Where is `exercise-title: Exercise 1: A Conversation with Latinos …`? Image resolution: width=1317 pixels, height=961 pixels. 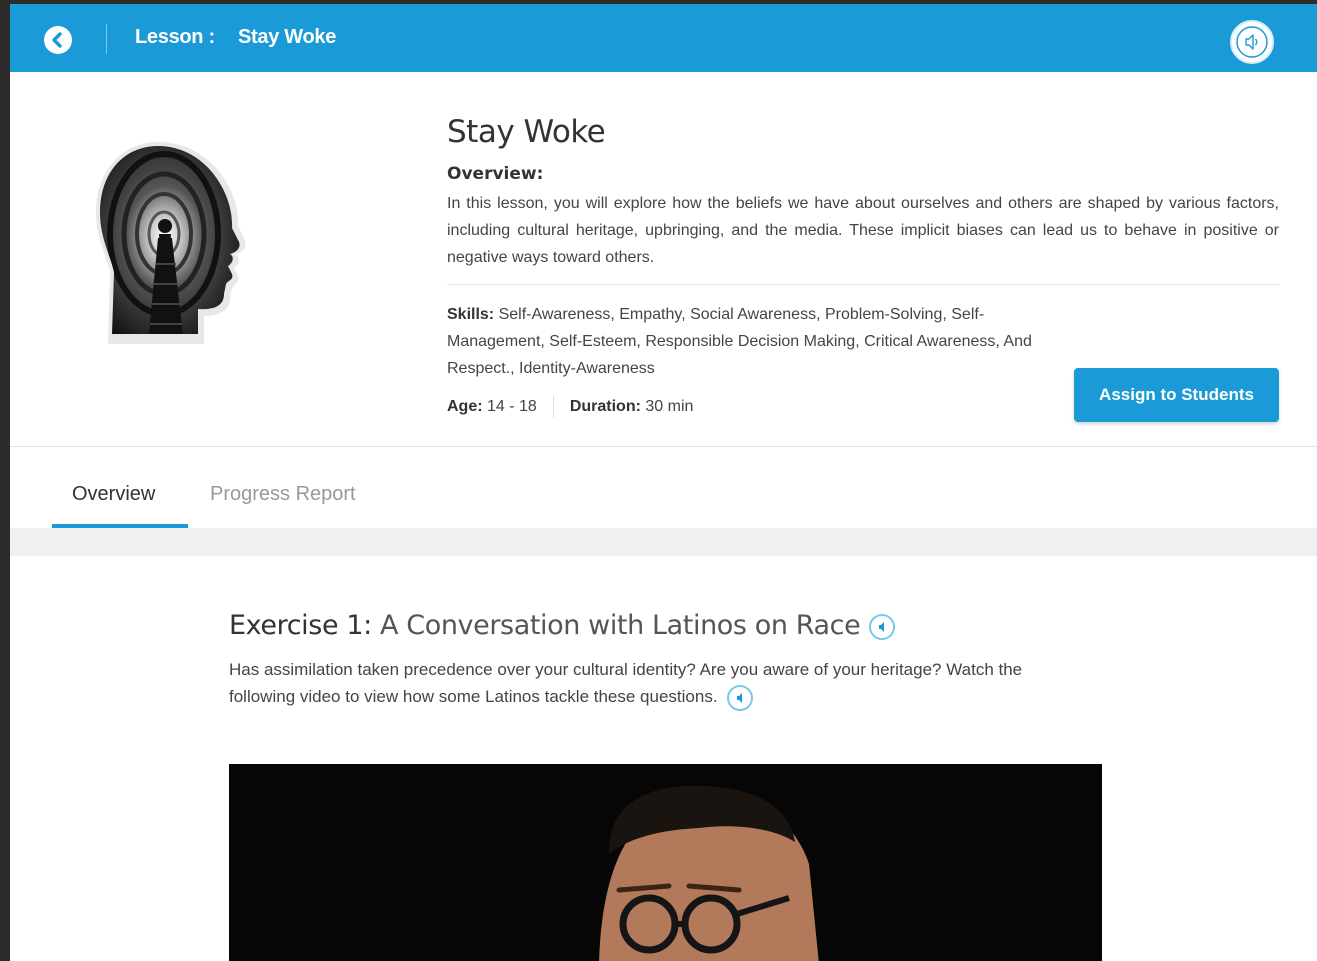
exercise-title: Exercise 1: A Conversation with Latinos … is located at coordinates (562, 625).